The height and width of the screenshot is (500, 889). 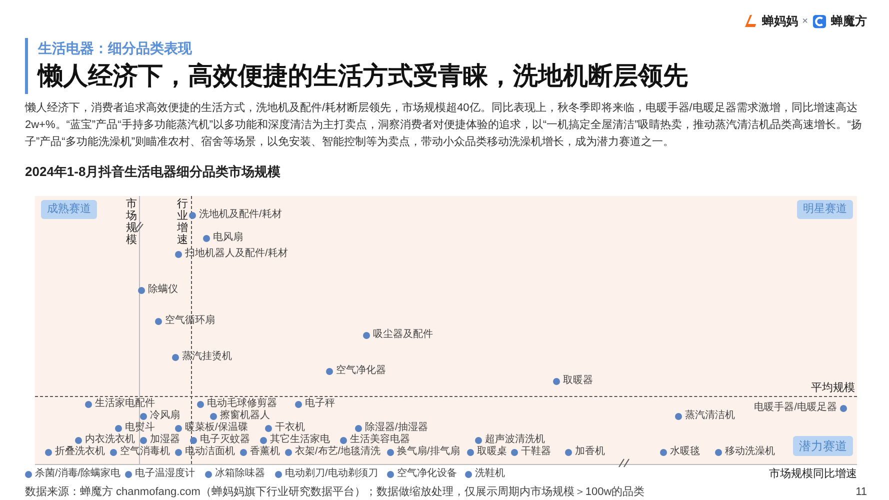 What do you see at coordinates (240, 215) in the screenshot?
I see `point-label: 洗地机及配件/耗材` at bounding box center [240, 215].